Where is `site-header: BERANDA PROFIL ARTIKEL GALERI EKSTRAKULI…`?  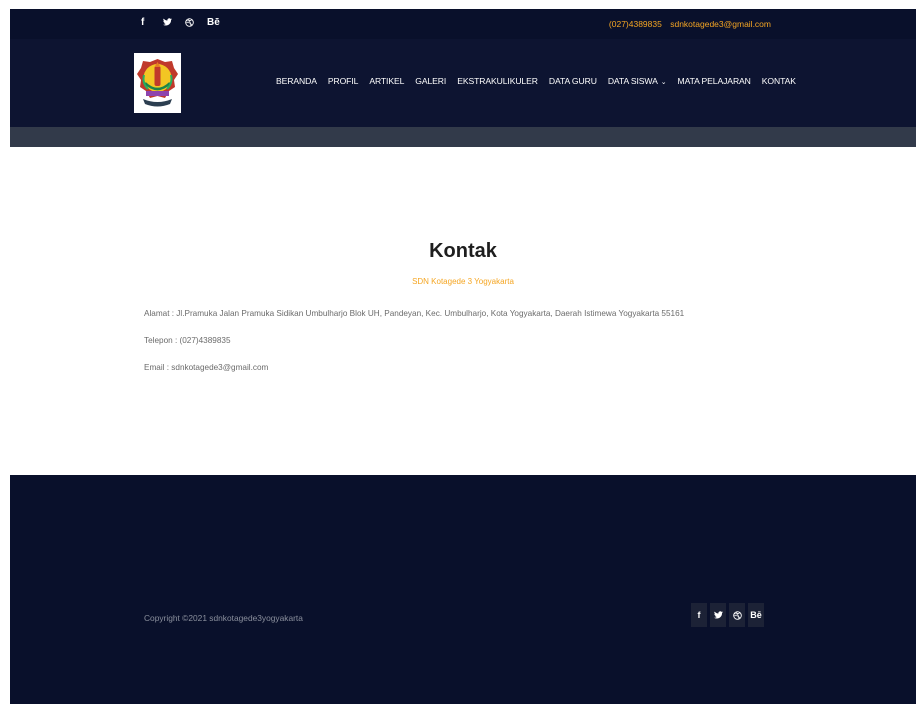
site-header: BERANDA PROFIL ARTIKEL GALERI EKSTRAKULI… is located at coordinates (463, 83).